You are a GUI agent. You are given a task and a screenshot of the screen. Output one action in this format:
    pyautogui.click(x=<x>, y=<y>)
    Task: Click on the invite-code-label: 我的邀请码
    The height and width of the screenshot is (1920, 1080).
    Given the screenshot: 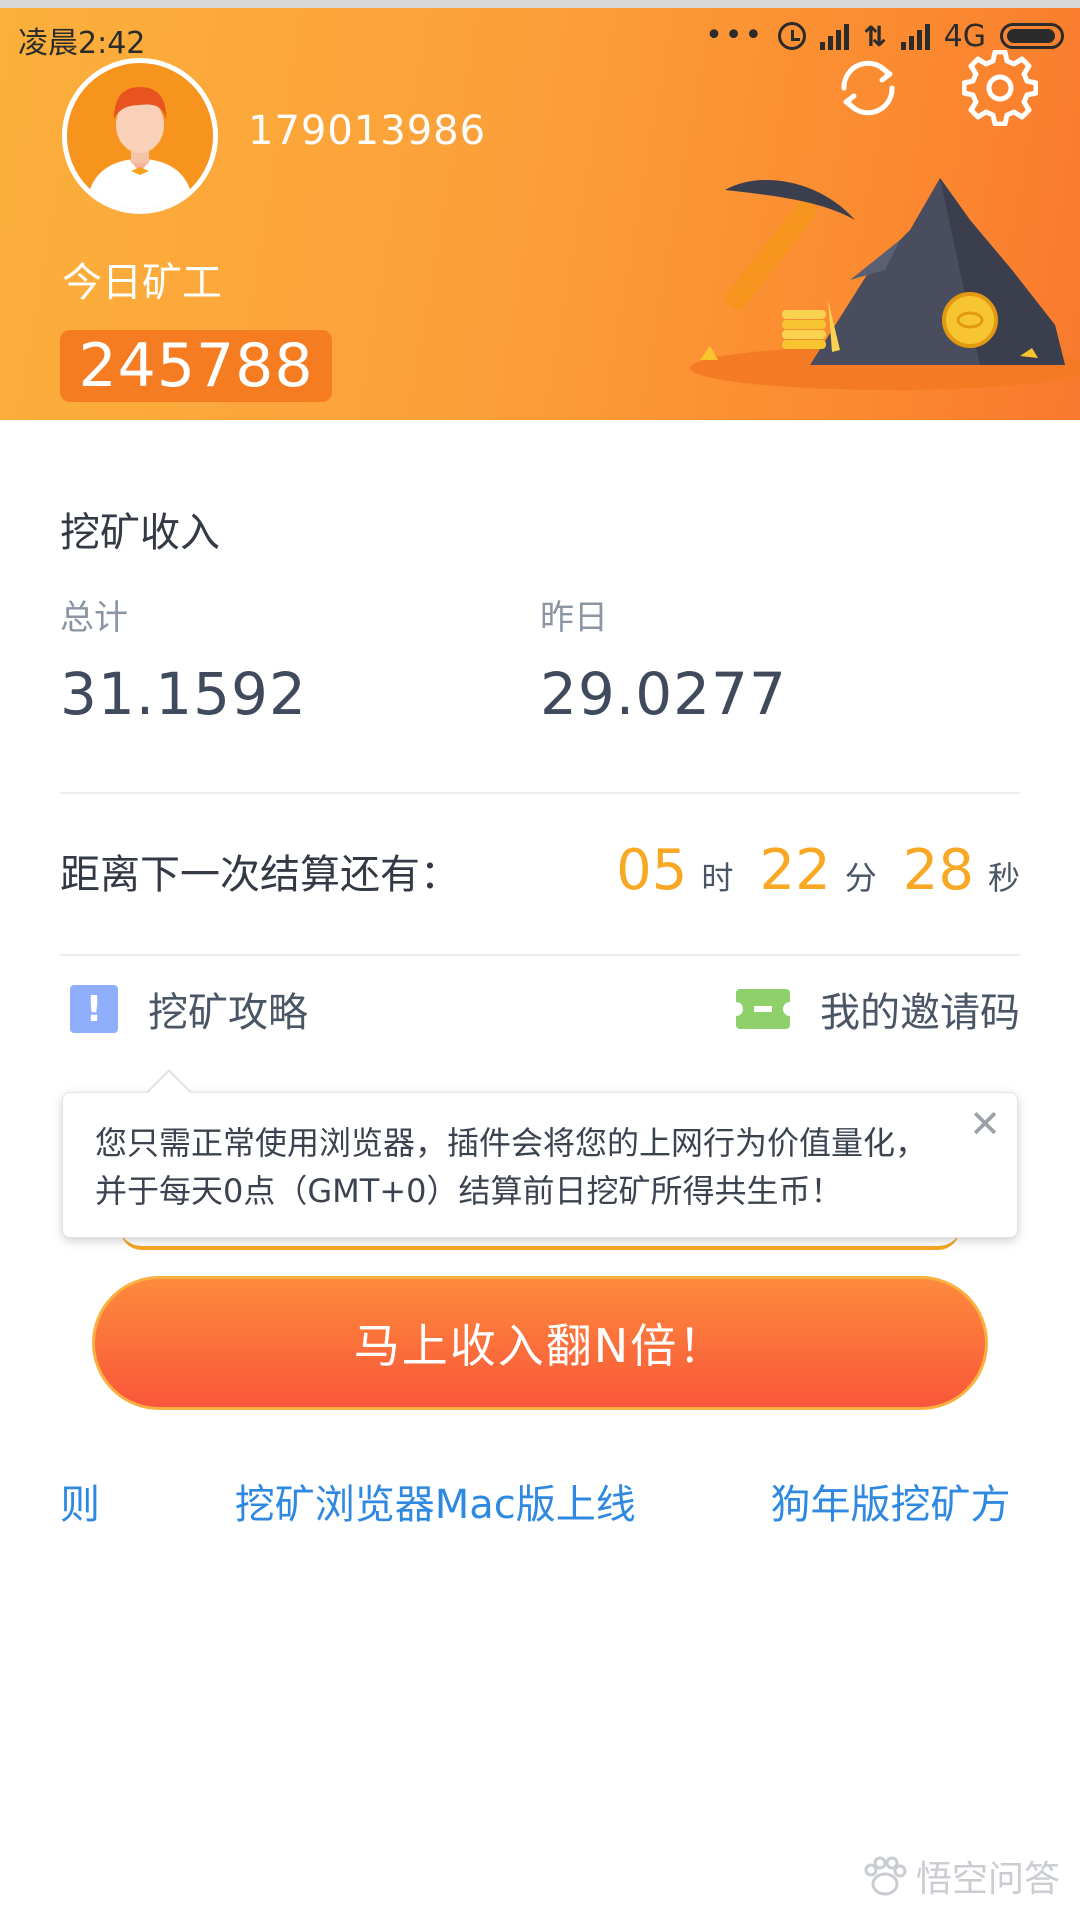 What is the action you would take?
    pyautogui.click(x=920, y=1013)
    